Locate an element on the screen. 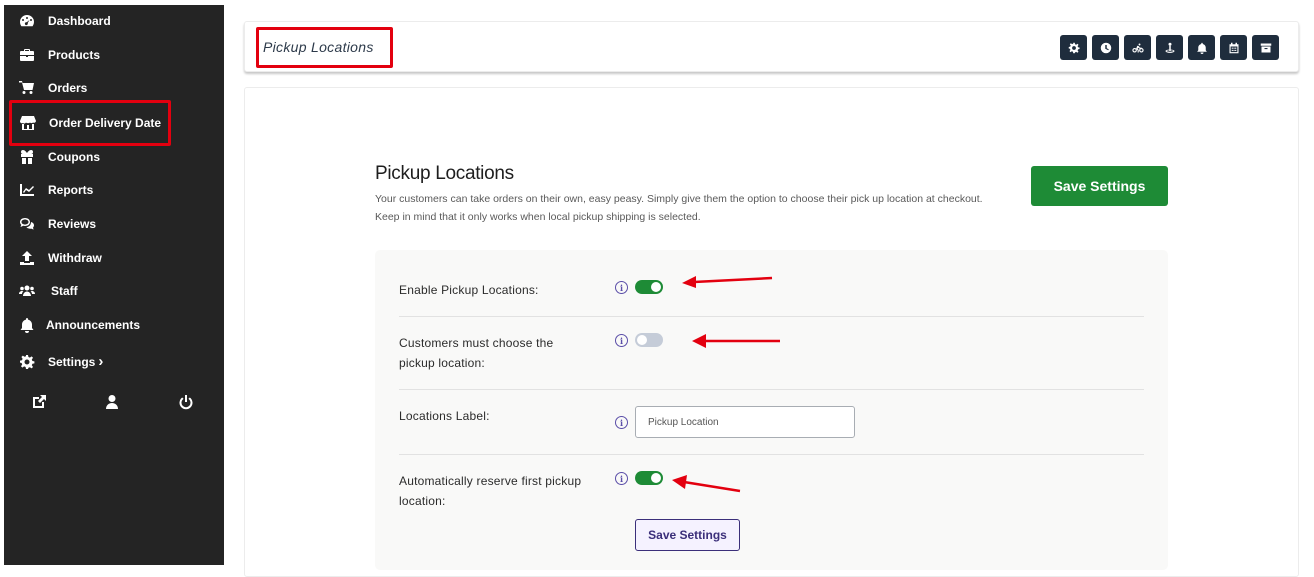 The image size is (1314, 577). sidebar-item-settings: Settings › is located at coordinates (114, 362).